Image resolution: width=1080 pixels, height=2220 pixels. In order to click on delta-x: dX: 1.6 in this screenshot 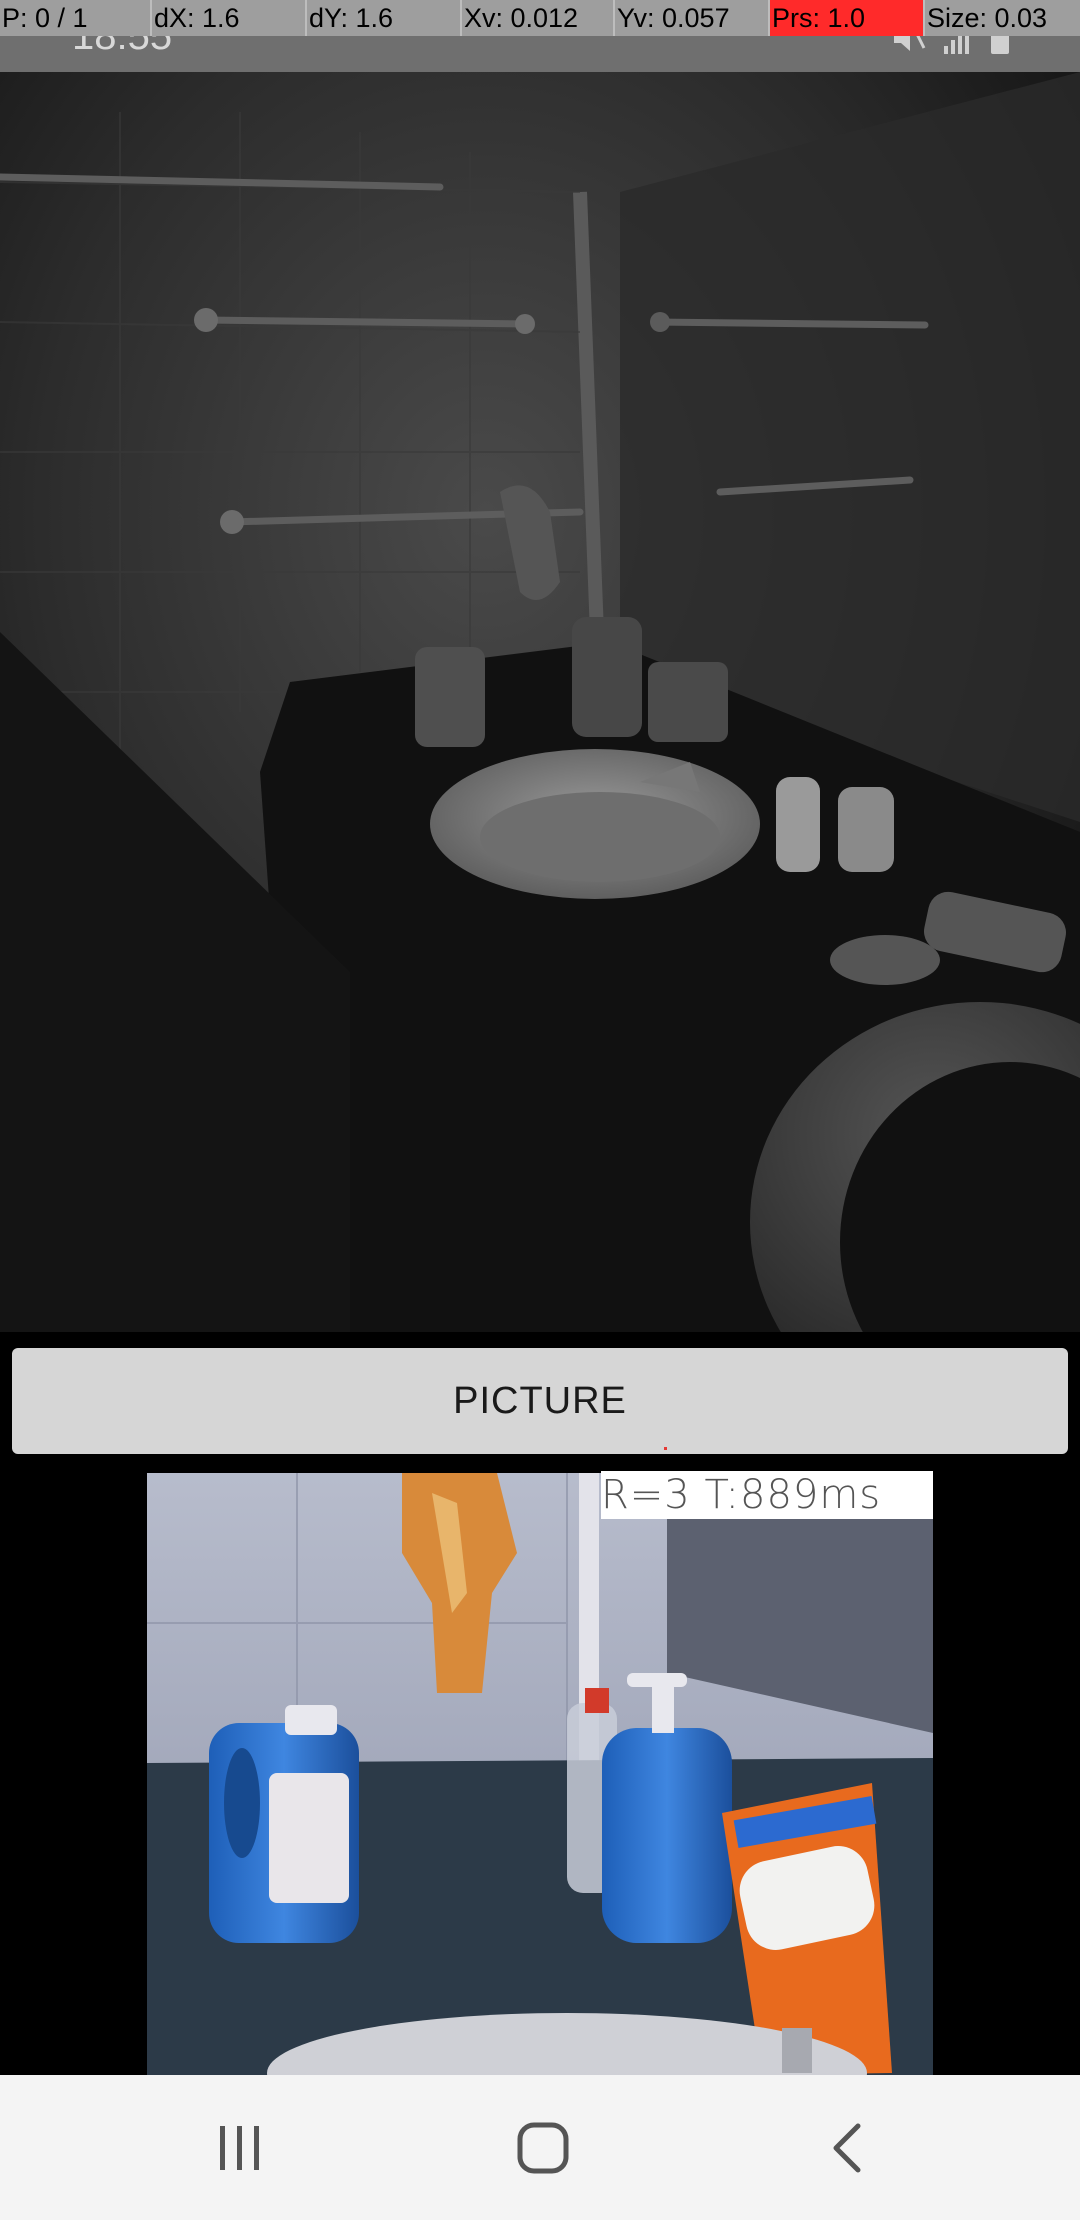, I will do `click(229, 18)`.